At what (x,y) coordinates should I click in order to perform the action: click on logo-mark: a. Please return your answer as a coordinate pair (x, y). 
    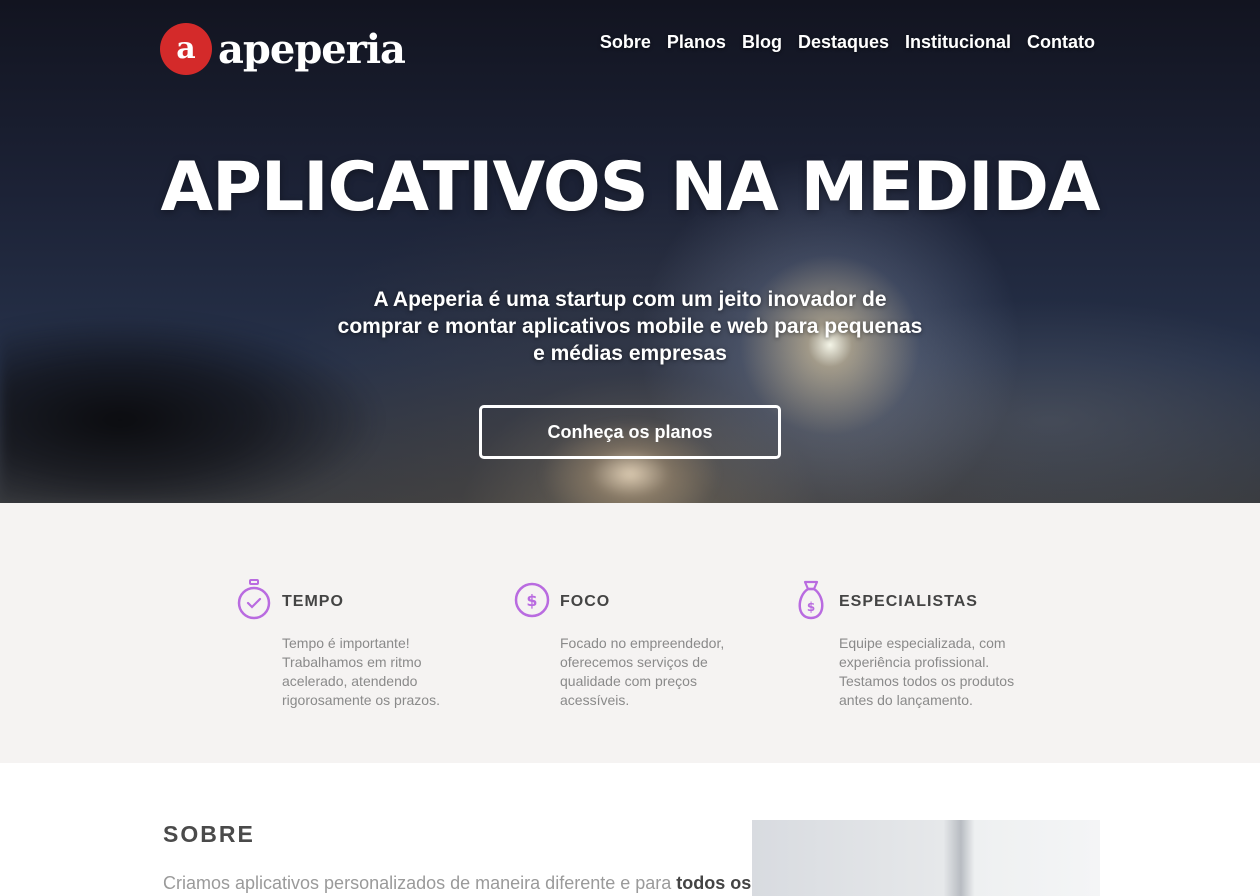
    Looking at the image, I should click on (186, 49).